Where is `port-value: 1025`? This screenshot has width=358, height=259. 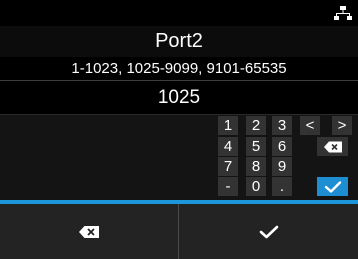 port-value: 1025 is located at coordinates (179, 97).